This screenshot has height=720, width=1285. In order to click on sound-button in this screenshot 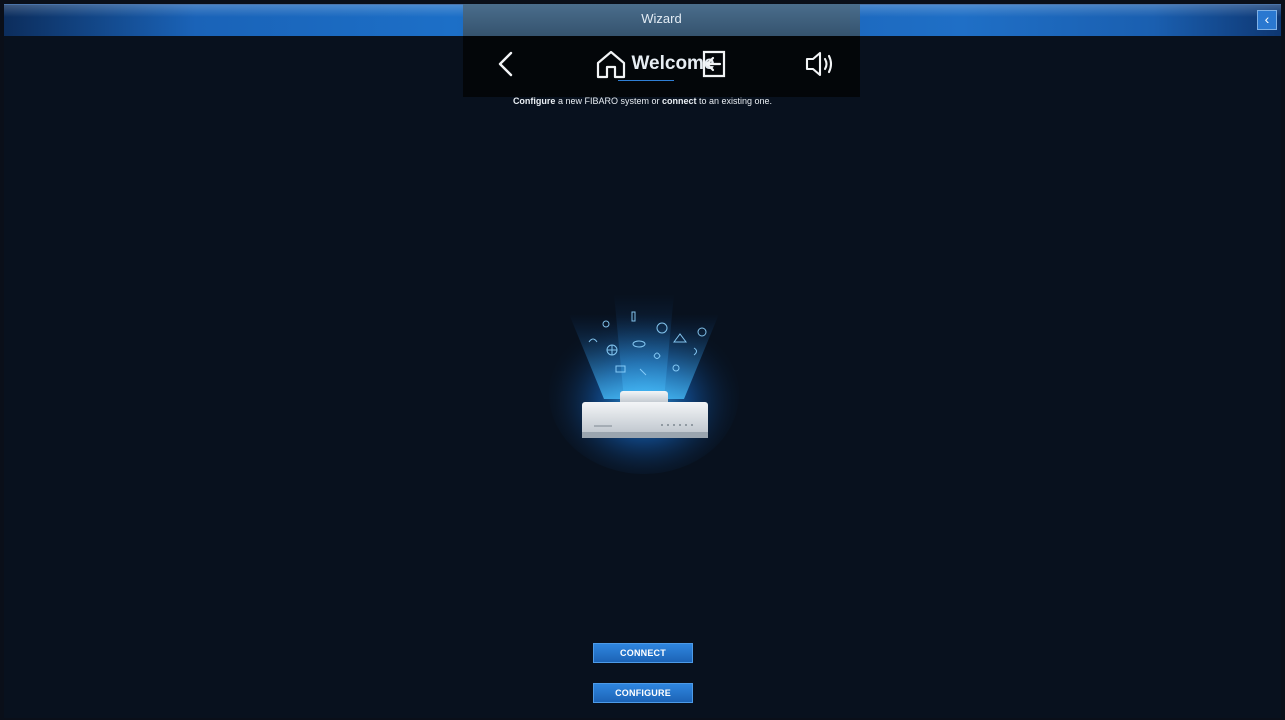, I will do `click(819, 64)`.